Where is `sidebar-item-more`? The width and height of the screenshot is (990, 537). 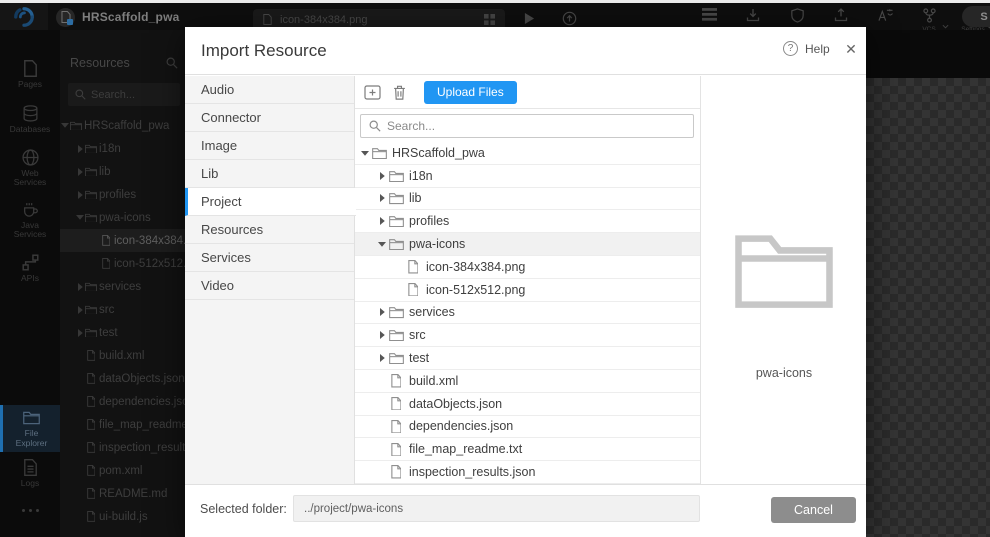 sidebar-item-more is located at coordinates (30, 510).